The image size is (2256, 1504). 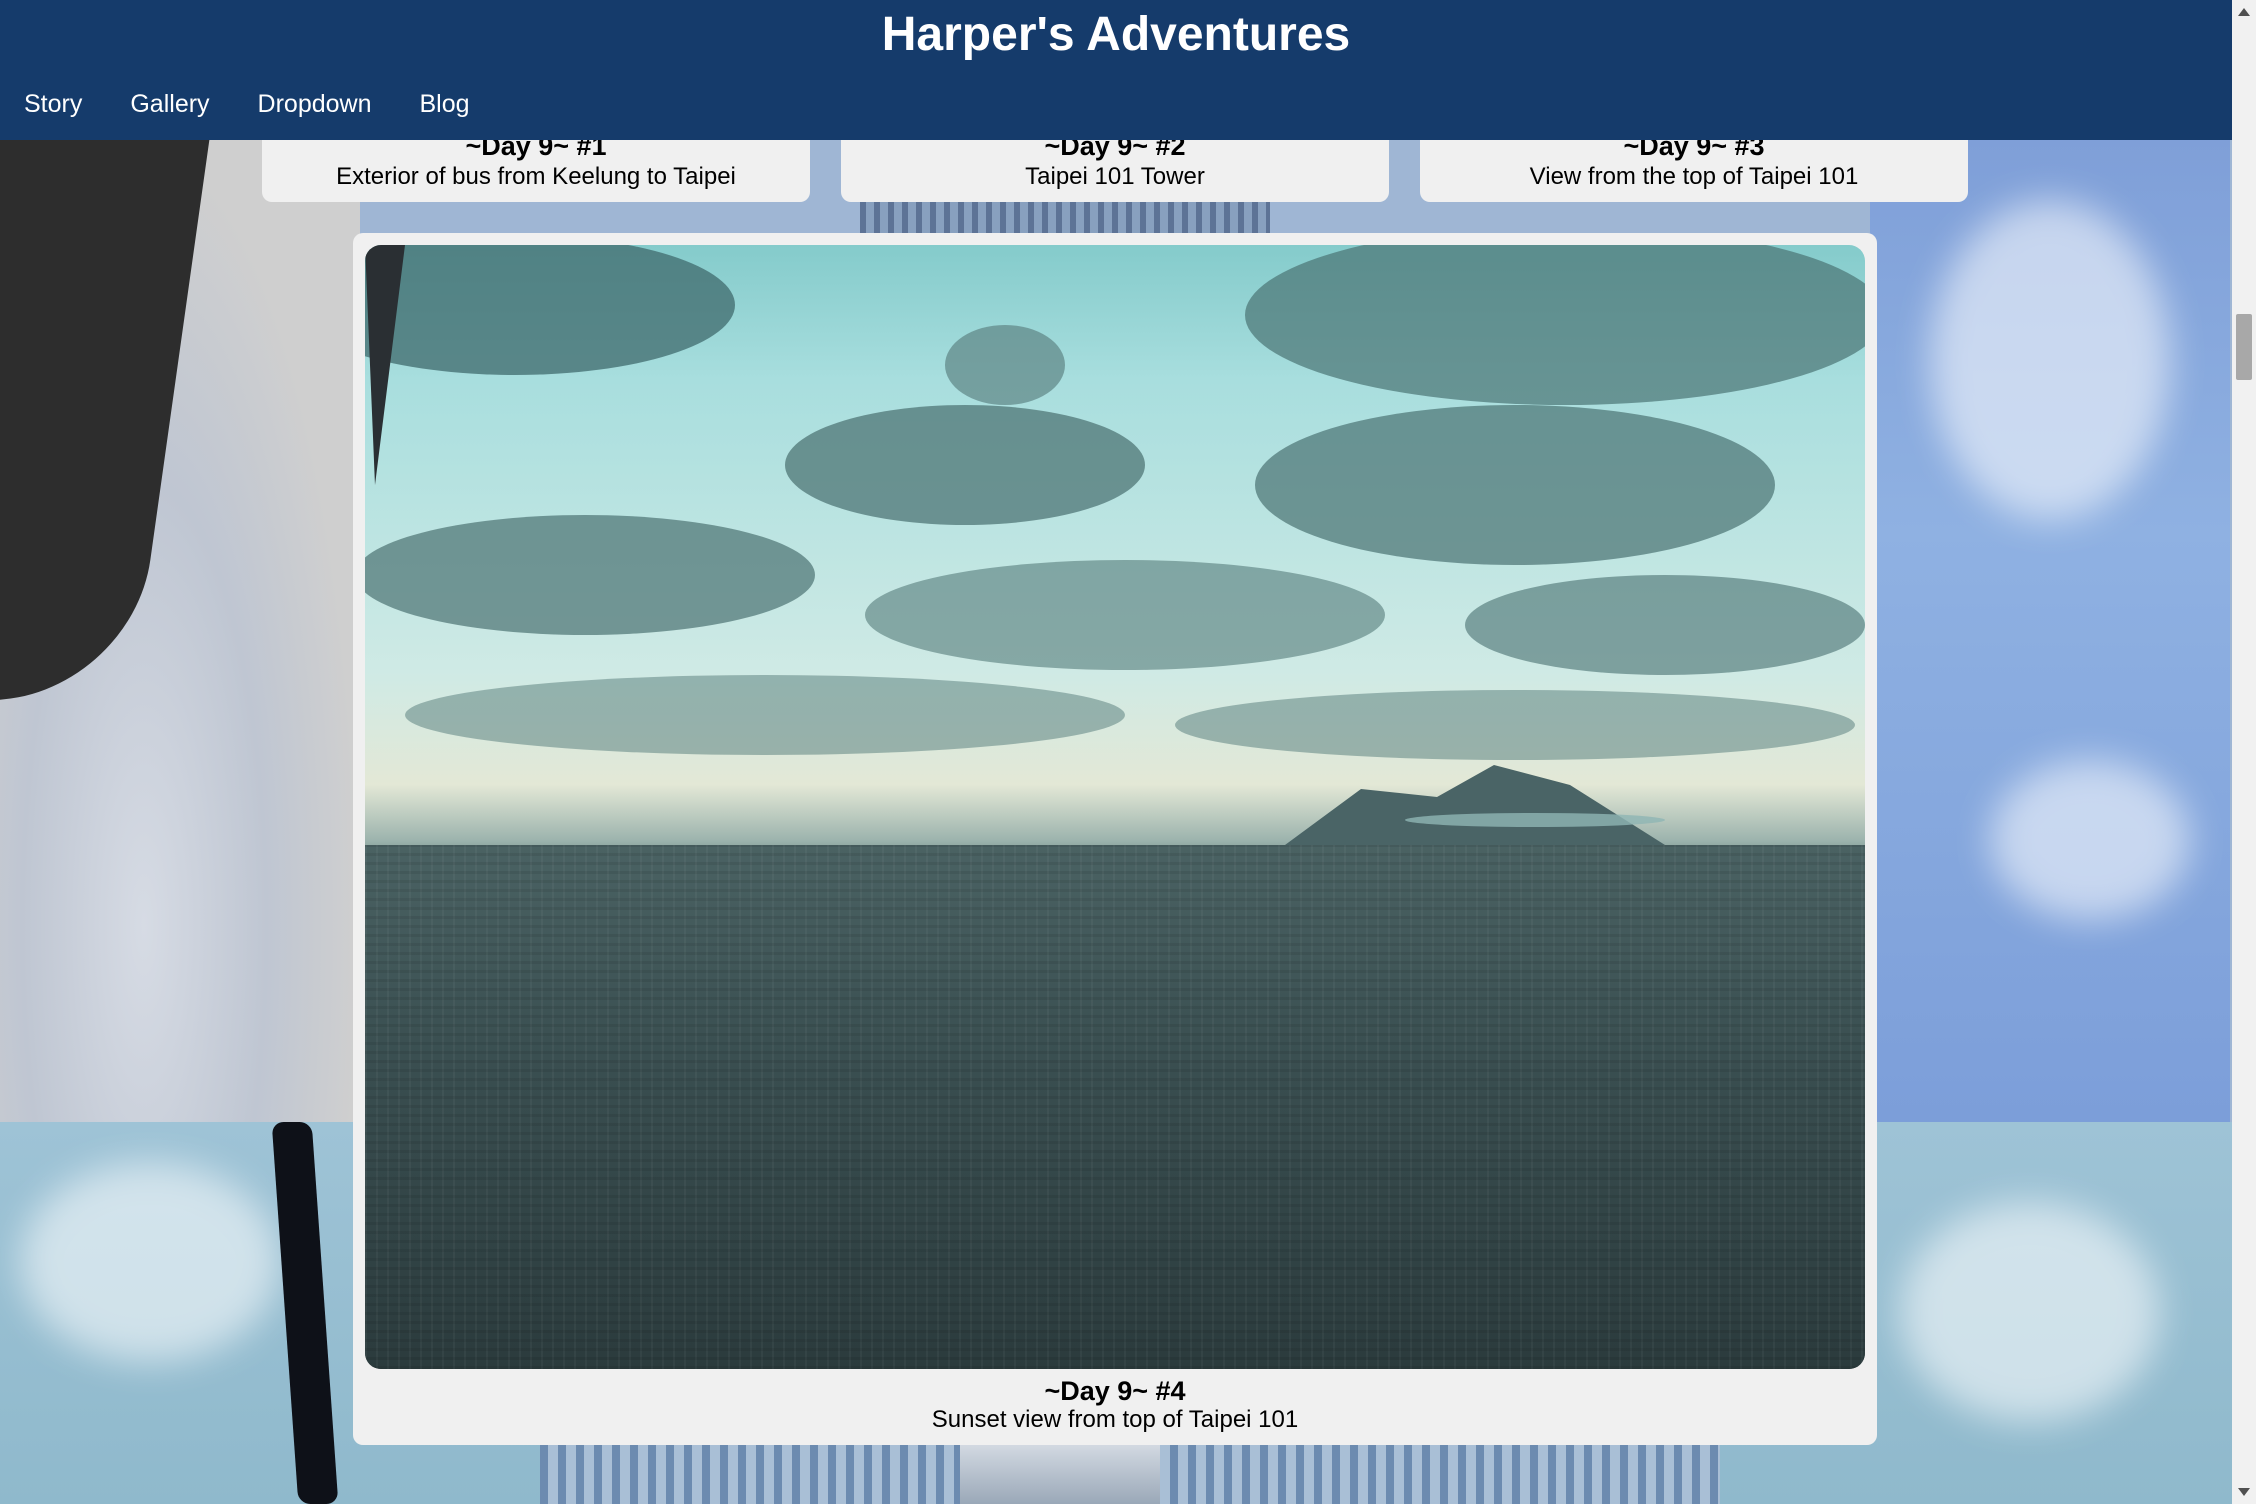 I want to click on scroll-down-icon, so click(x=2244, y=1492).